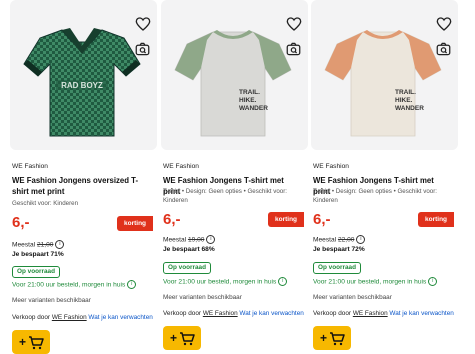 This screenshot has width=475, height=354. What do you see at coordinates (346, 240) in the screenshot?
I see `old-price-value: 22,00` at bounding box center [346, 240].